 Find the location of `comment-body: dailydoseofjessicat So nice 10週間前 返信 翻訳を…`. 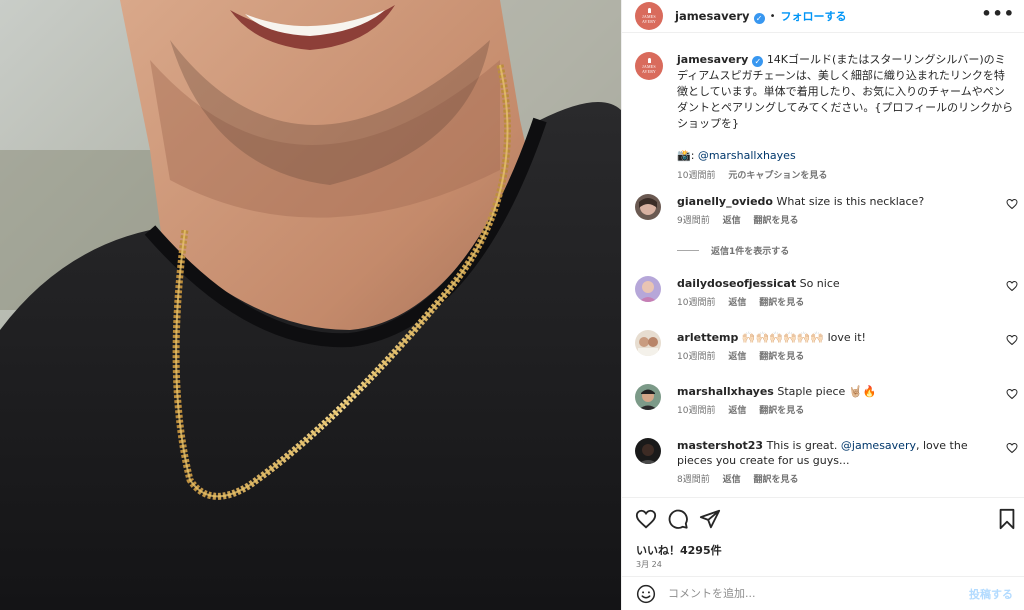

comment-body: dailydoseofjessicat So nice 10週間前 返信 翻訳を… is located at coordinates (836, 293).